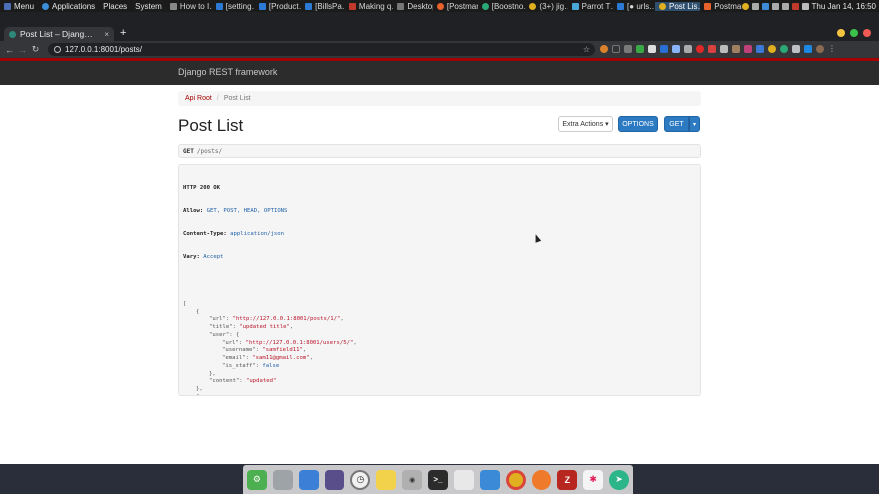 Image resolution: width=879 pixels, height=494 pixels. Describe the element at coordinates (638, 124) in the screenshot. I see `options-button: OPTIONS` at that location.